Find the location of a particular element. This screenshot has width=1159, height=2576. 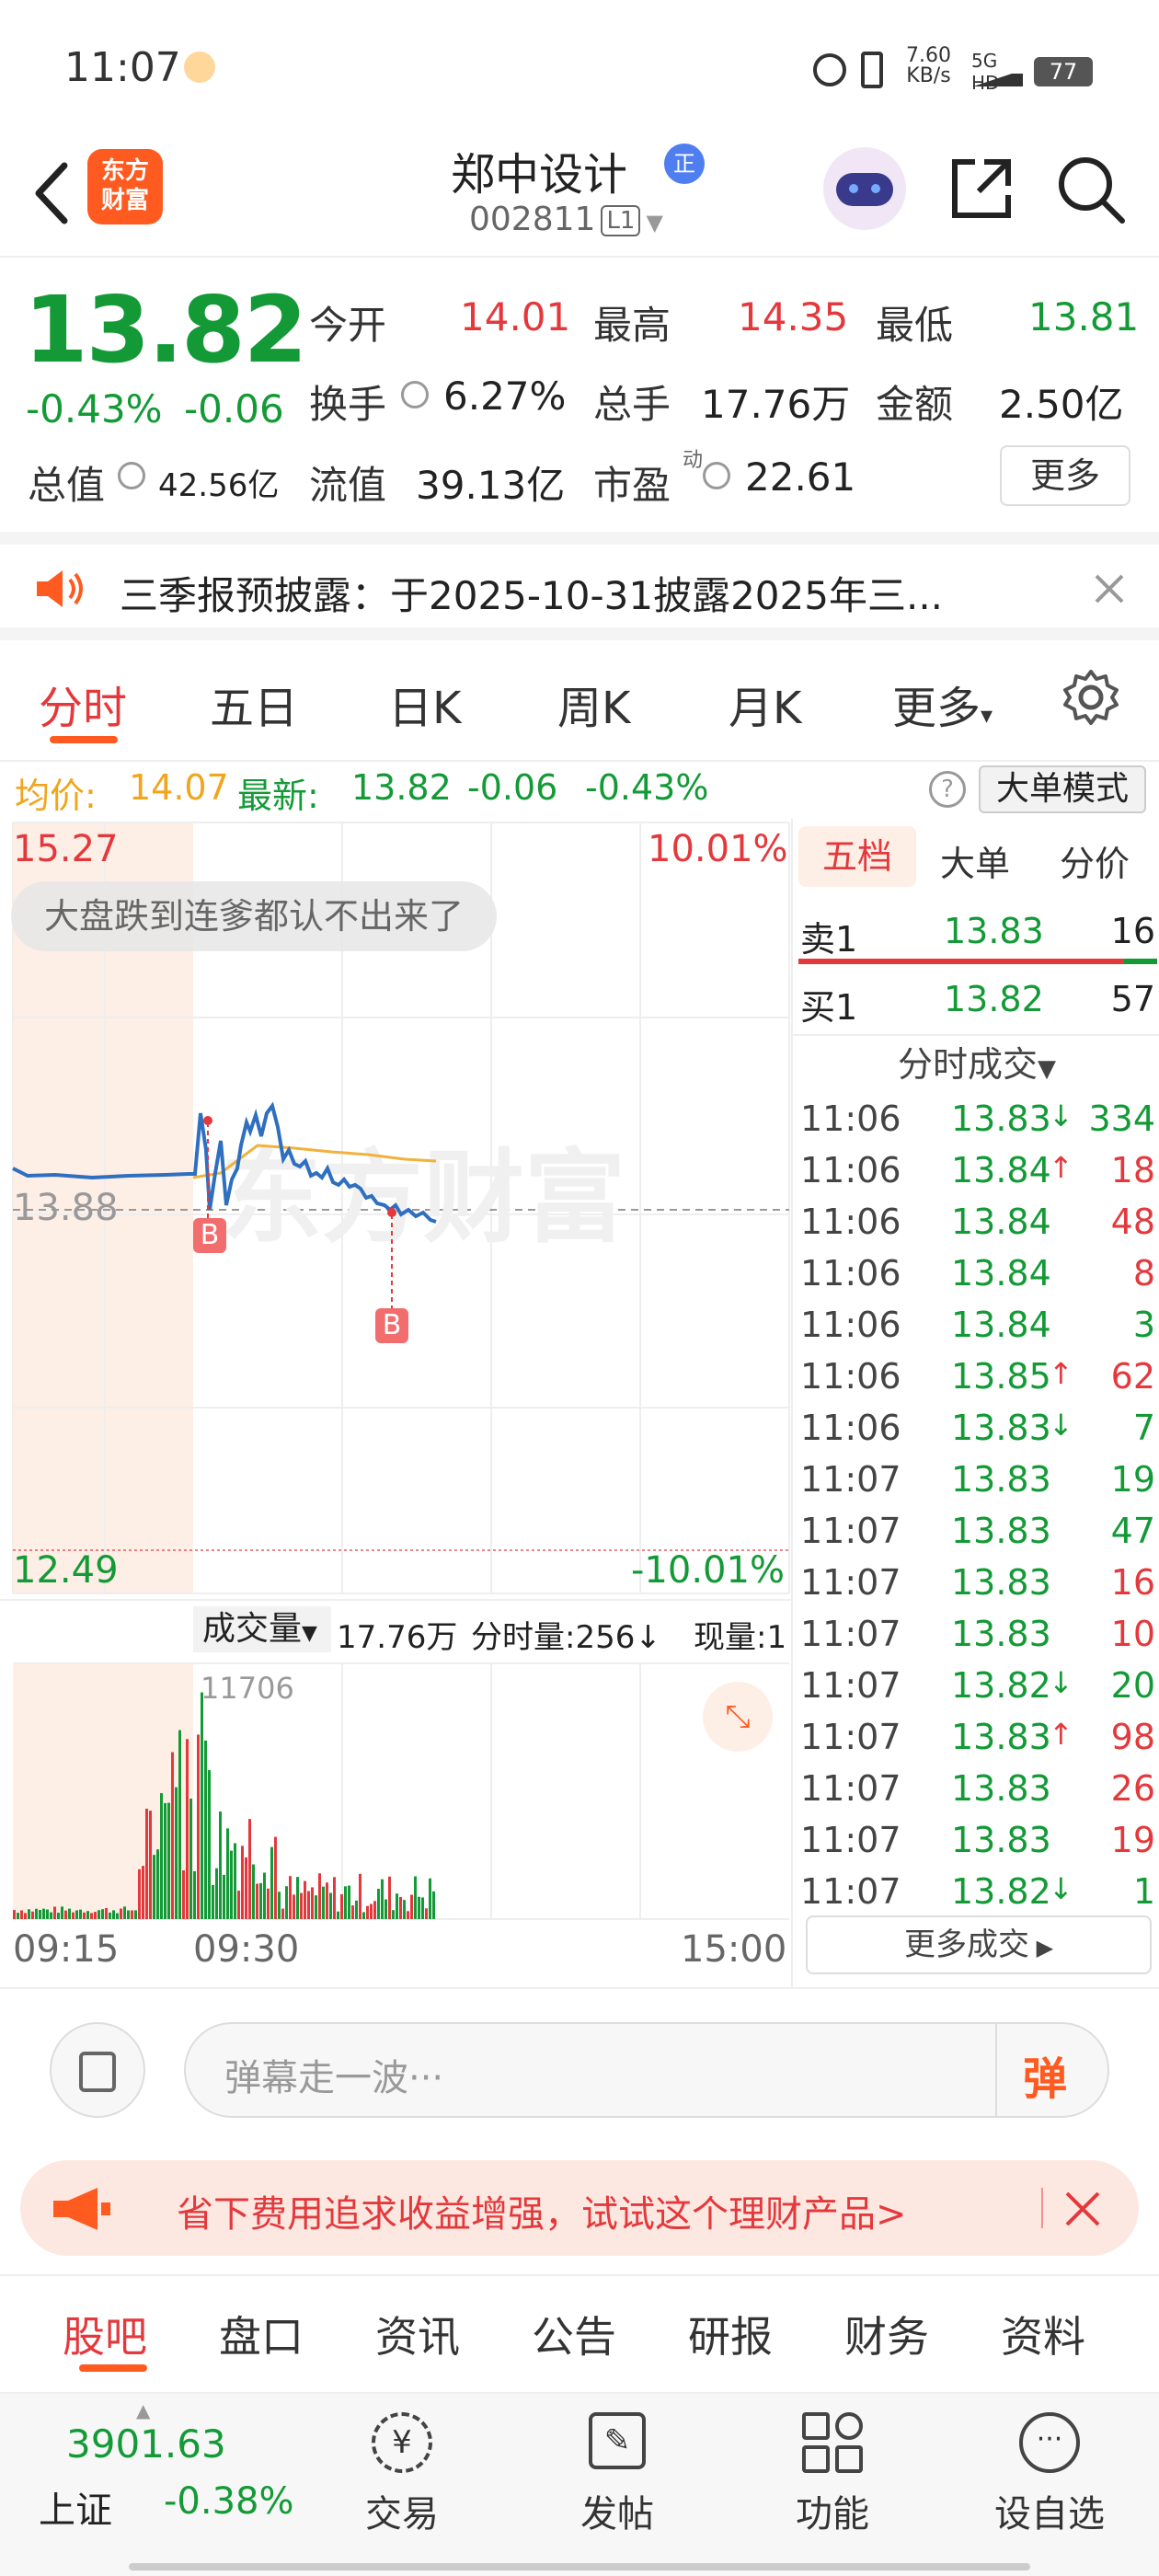

danmu-input: 弹幕走一波··· 弹 is located at coordinates (646, 2070).